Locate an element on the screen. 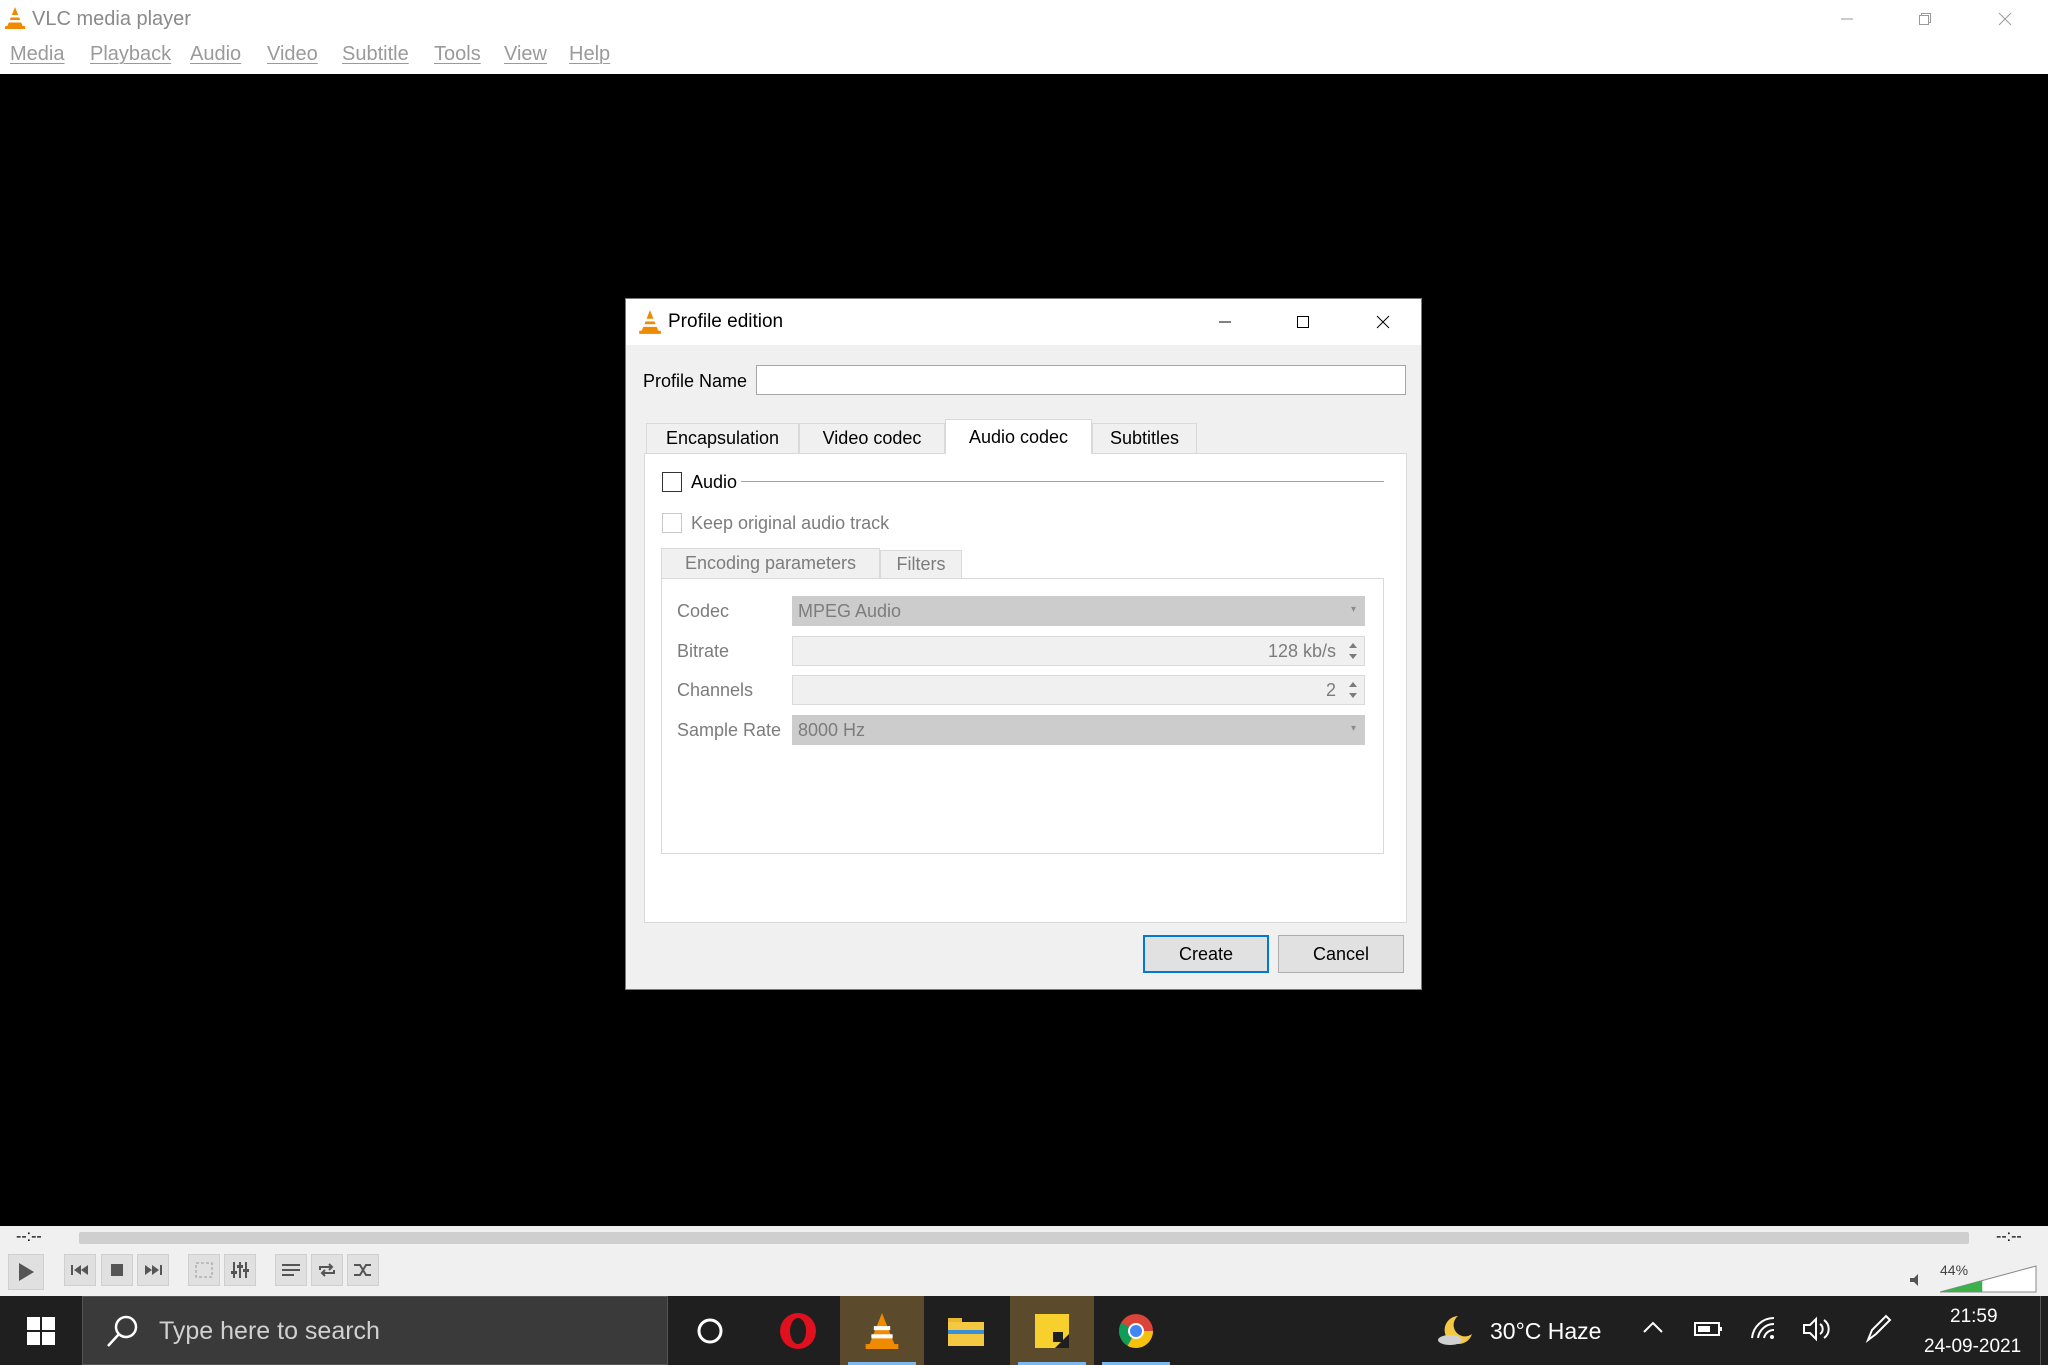  playlist-button is located at coordinates (291, 1270).